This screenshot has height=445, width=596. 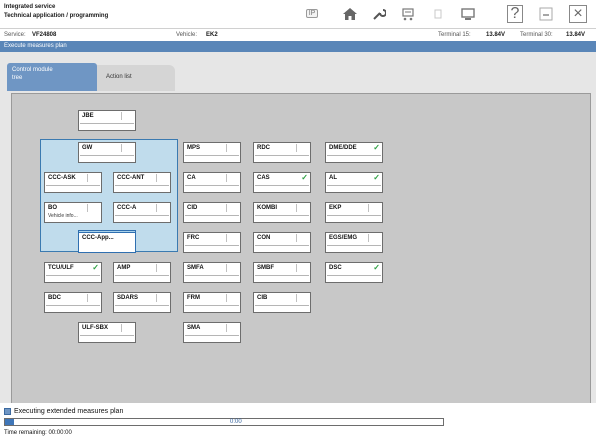 I want to click on module-sma: SMA, so click(x=212, y=332).